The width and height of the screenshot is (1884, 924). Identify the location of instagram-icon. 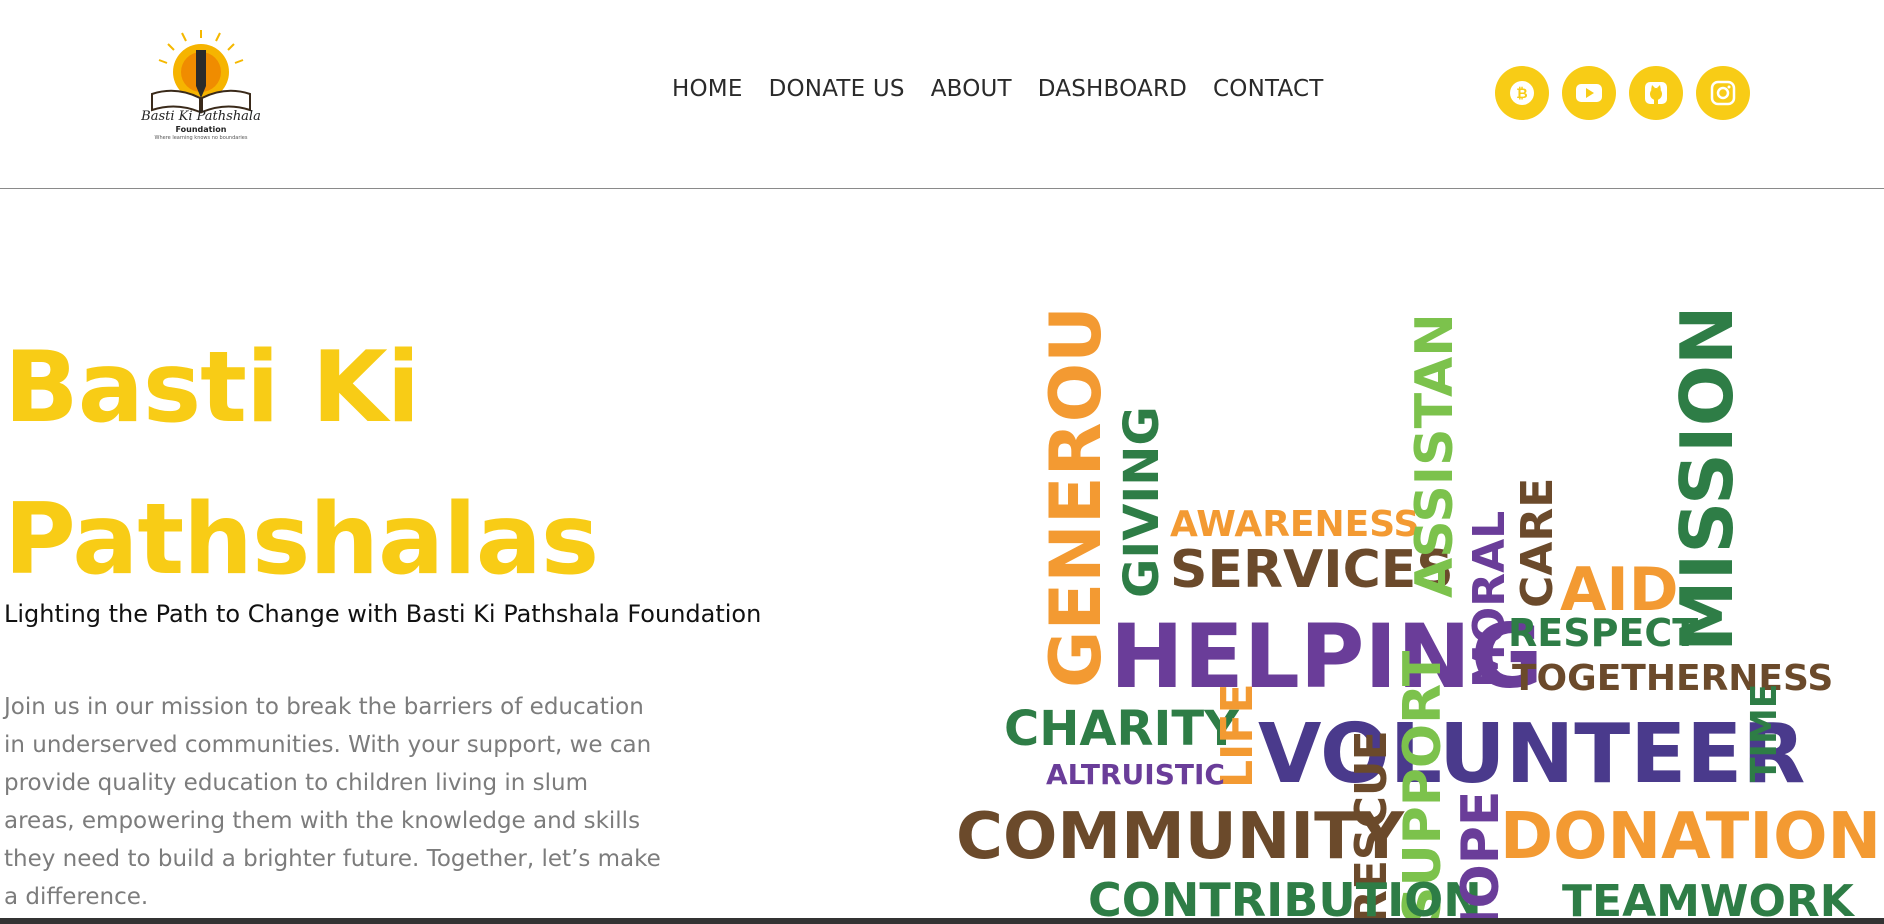
(1723, 93).